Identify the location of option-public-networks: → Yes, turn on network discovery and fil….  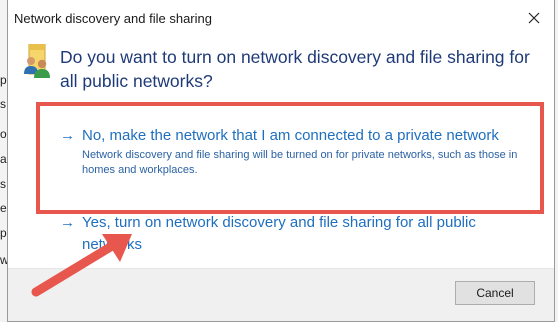
(295, 234).